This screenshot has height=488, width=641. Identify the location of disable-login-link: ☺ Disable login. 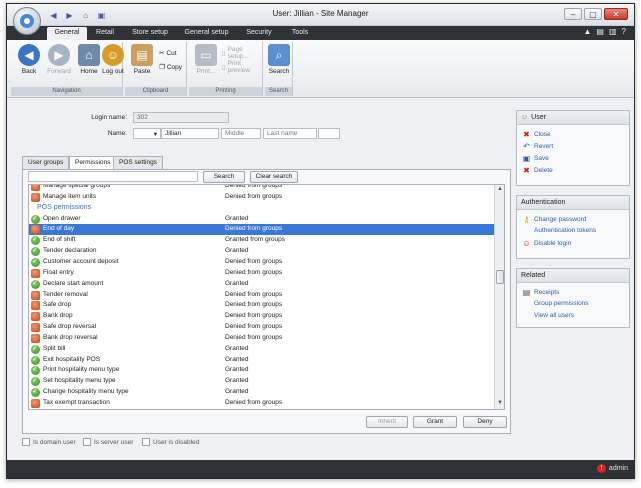
(546, 243).